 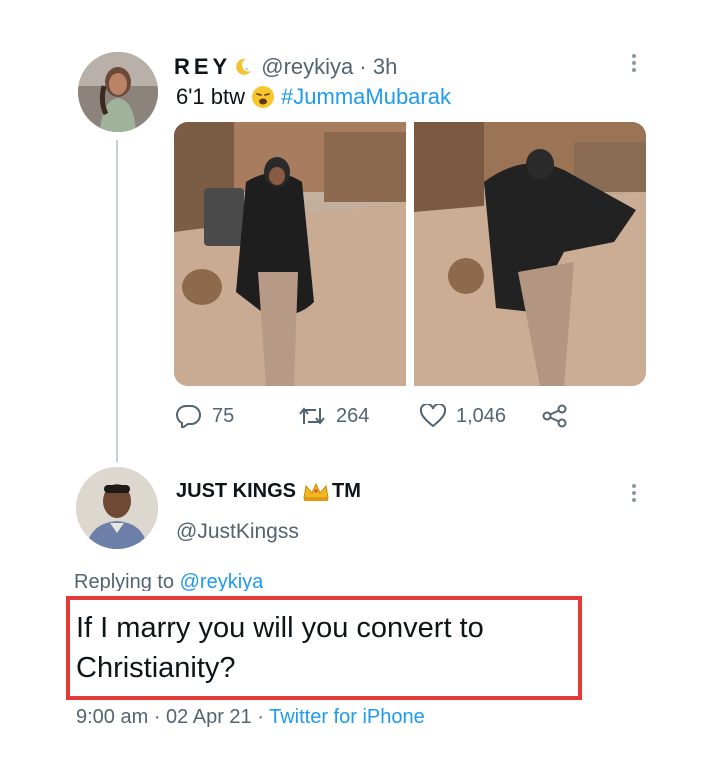 I want to click on like-button: 1,046, so click(x=463, y=416).